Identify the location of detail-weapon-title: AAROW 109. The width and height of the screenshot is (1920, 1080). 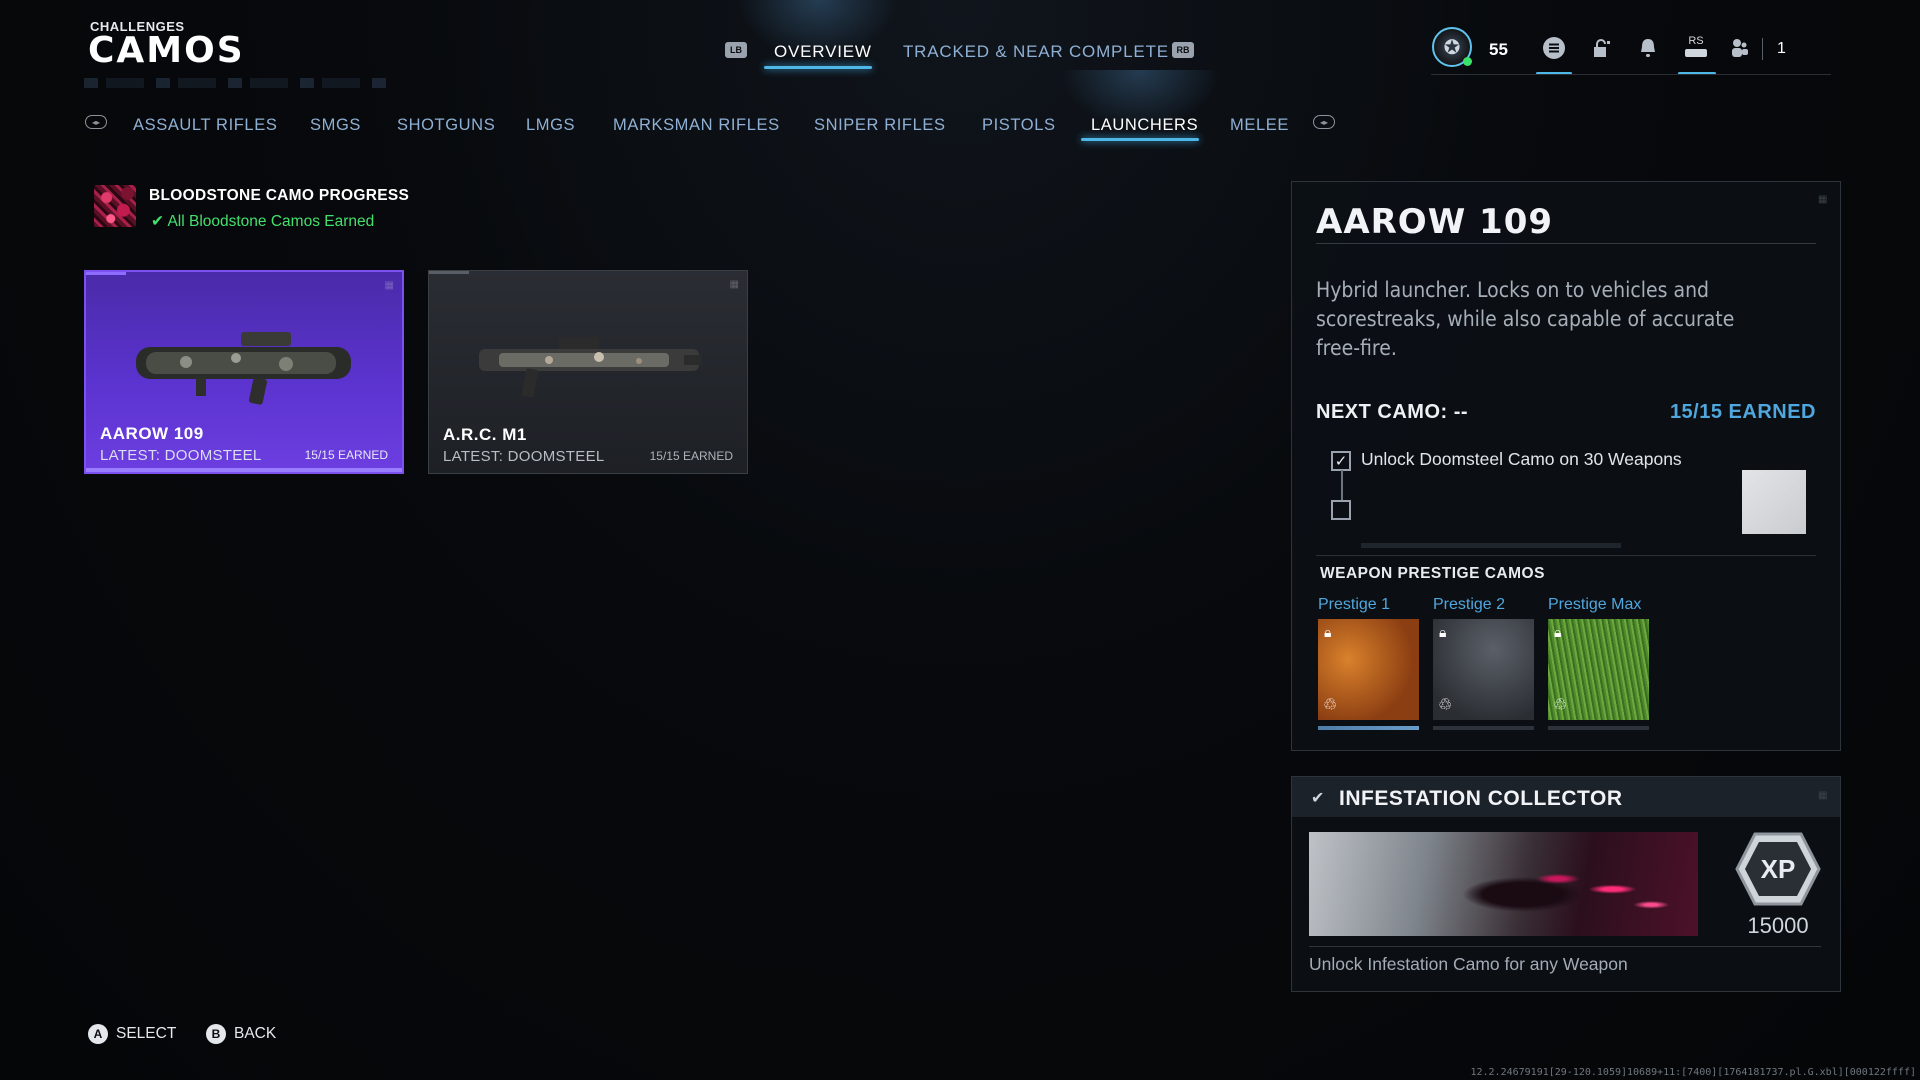
(1435, 222).